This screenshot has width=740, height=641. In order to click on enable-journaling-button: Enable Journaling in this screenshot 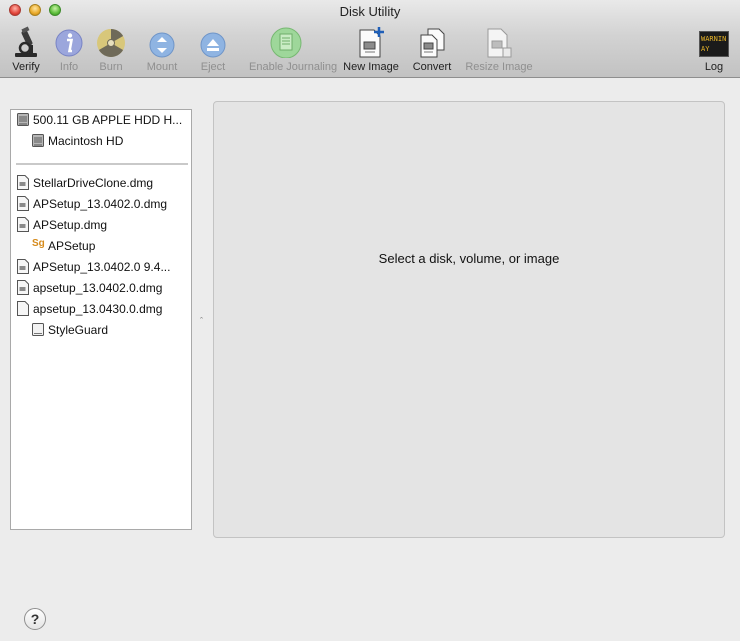, I will do `click(293, 49)`.